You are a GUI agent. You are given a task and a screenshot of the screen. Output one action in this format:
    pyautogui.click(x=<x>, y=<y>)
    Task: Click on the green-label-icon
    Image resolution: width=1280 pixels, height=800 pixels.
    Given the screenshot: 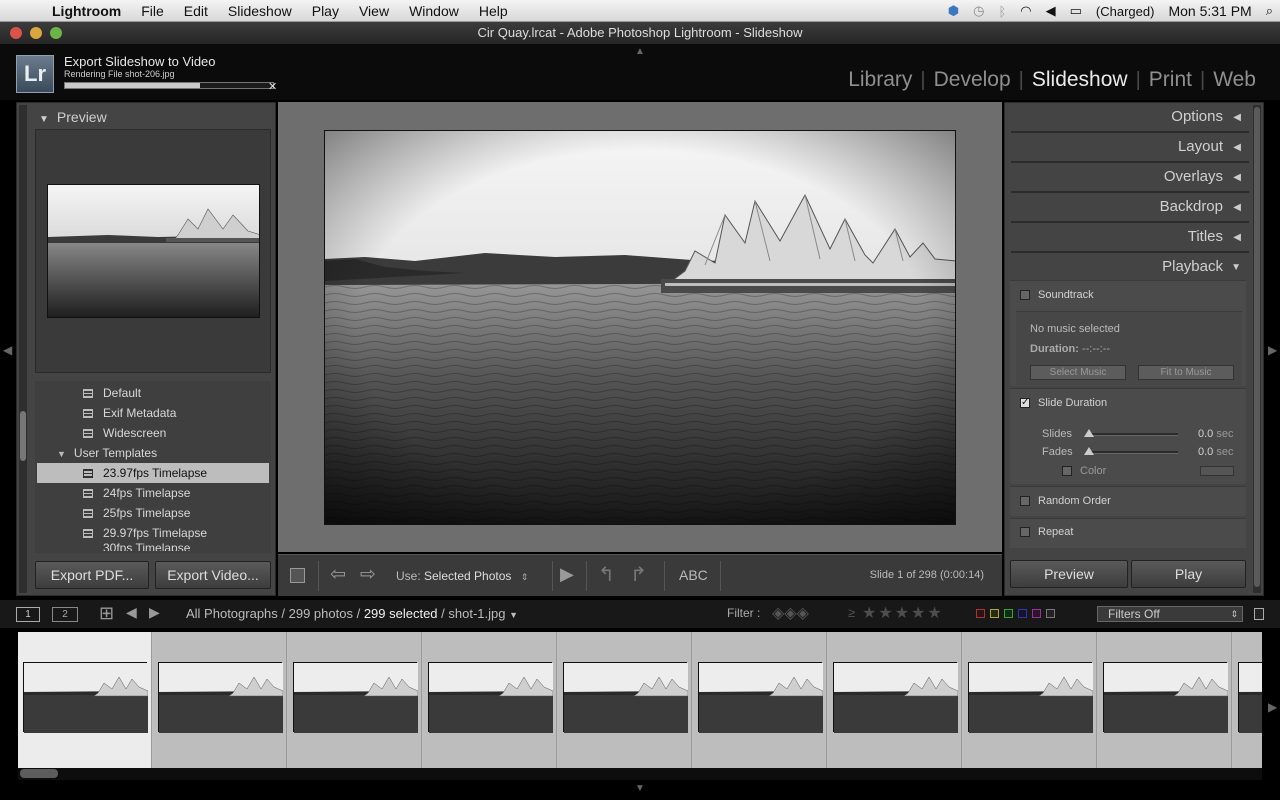 What is the action you would take?
    pyautogui.click(x=1008, y=613)
    